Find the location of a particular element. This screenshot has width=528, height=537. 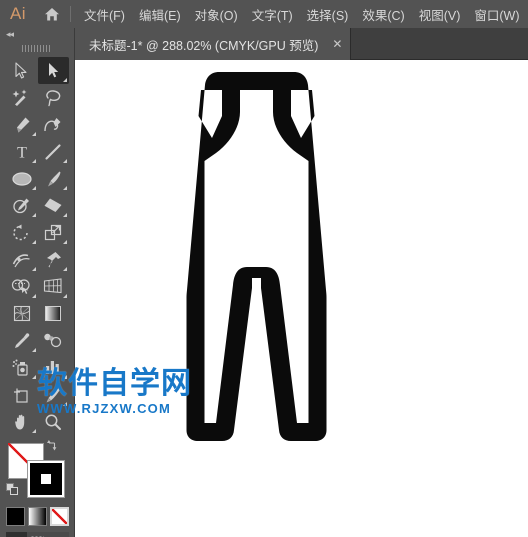

draw-mode-buttons is located at coordinates (37, 534).